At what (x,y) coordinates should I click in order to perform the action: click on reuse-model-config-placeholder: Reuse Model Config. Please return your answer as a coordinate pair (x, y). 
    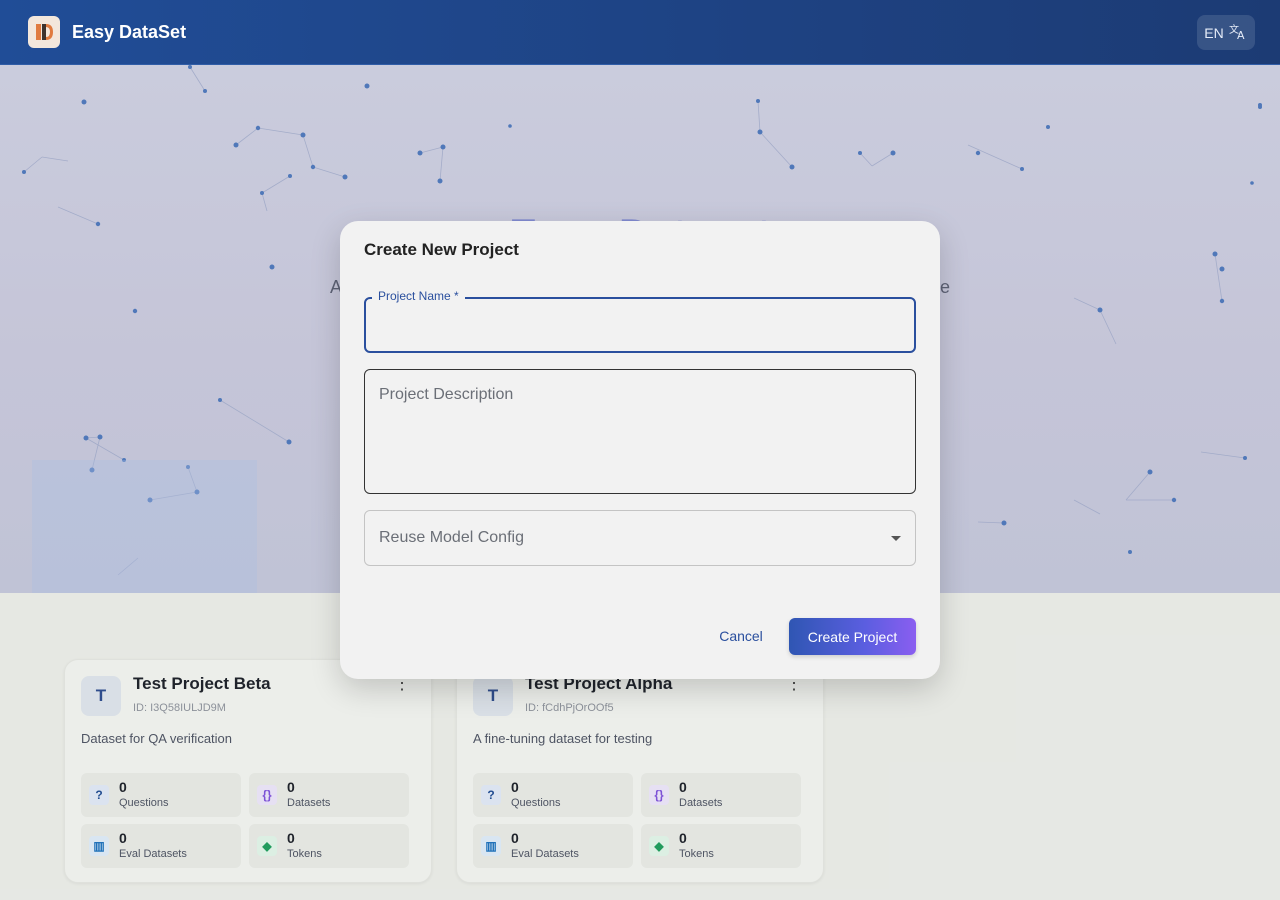
    Looking at the image, I should click on (451, 537).